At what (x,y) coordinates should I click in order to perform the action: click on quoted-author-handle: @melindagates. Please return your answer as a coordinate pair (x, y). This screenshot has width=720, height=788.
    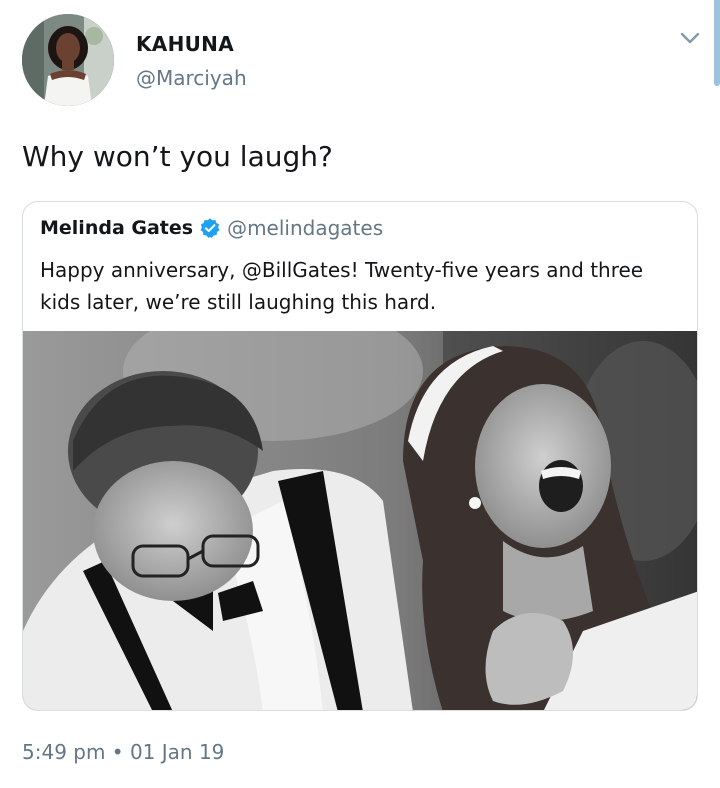
    Looking at the image, I should click on (305, 228).